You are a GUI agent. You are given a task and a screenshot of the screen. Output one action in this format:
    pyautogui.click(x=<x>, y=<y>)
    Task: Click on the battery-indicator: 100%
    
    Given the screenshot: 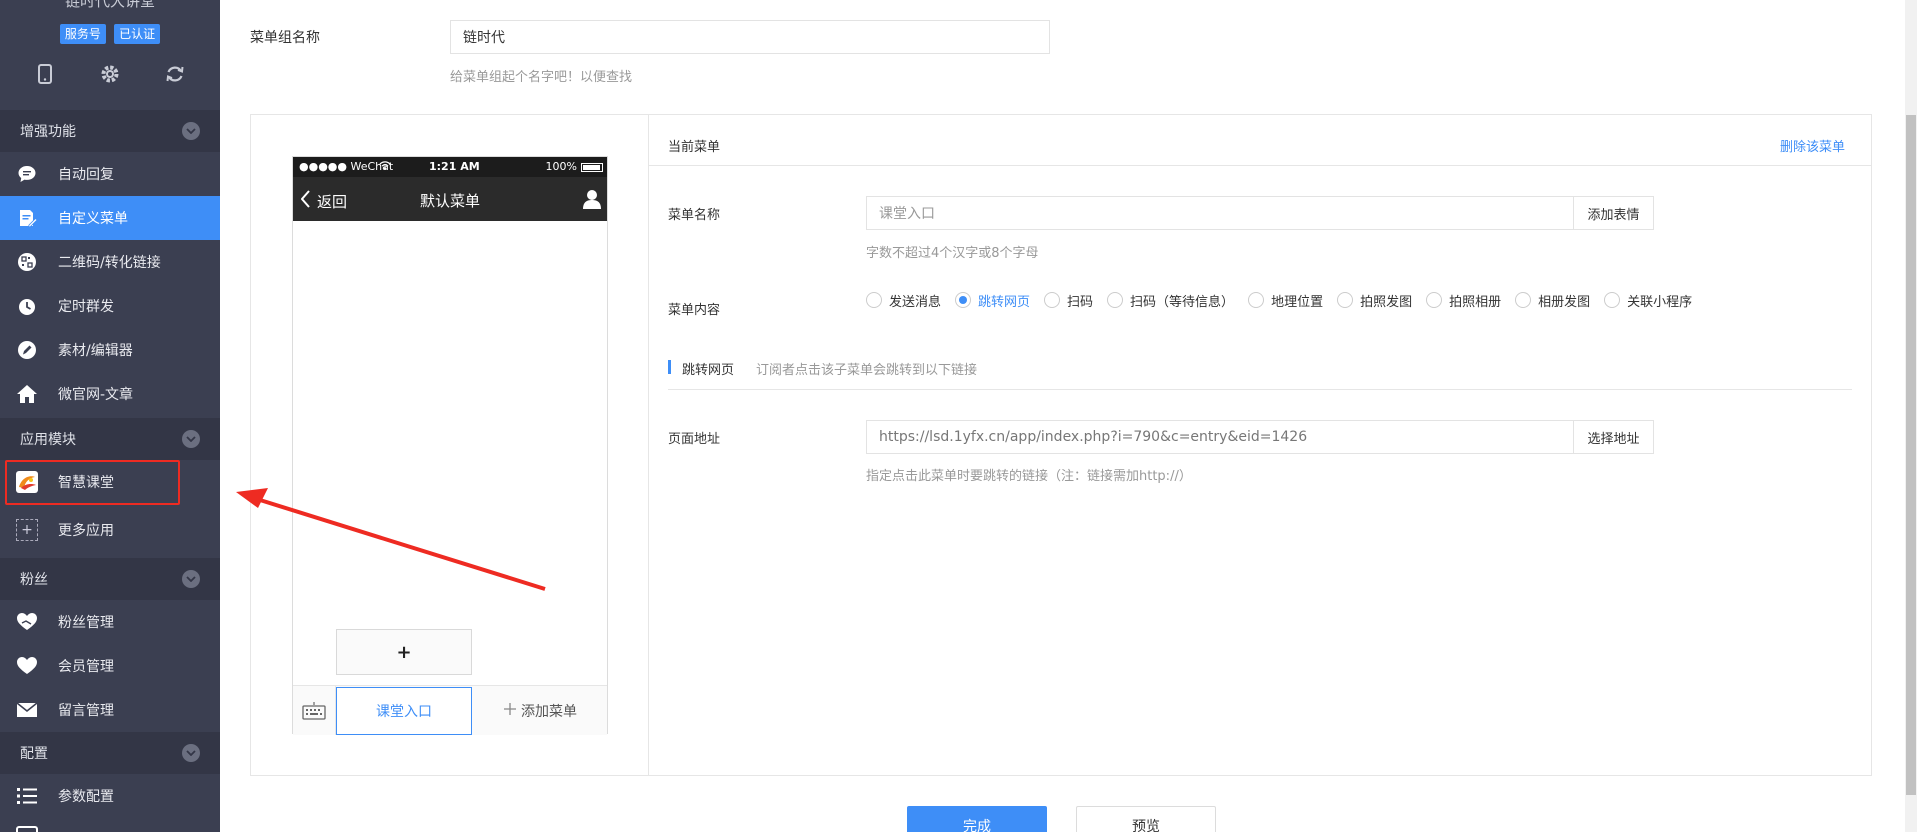 What is the action you would take?
    pyautogui.click(x=574, y=166)
    